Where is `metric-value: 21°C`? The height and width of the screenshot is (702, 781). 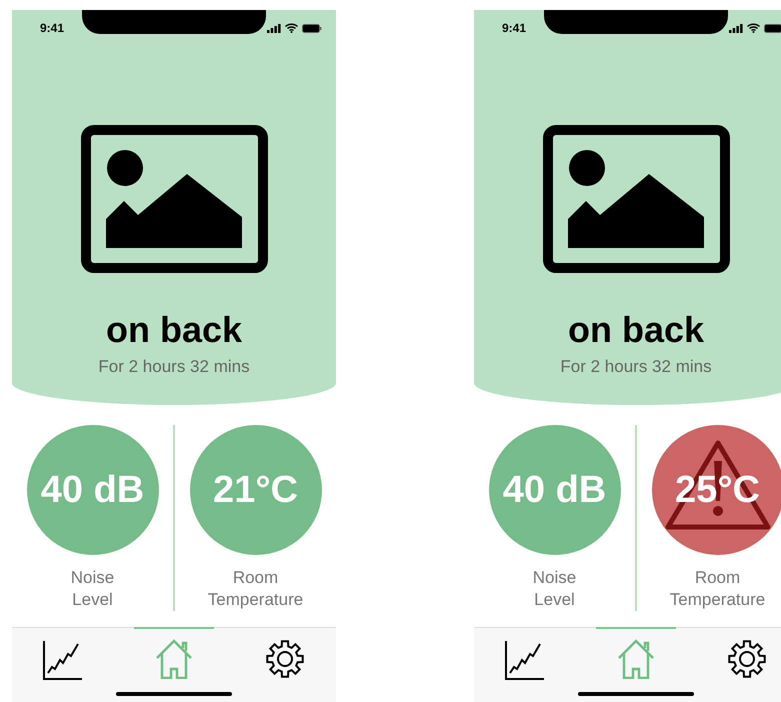
metric-value: 21°C is located at coordinates (255, 490).